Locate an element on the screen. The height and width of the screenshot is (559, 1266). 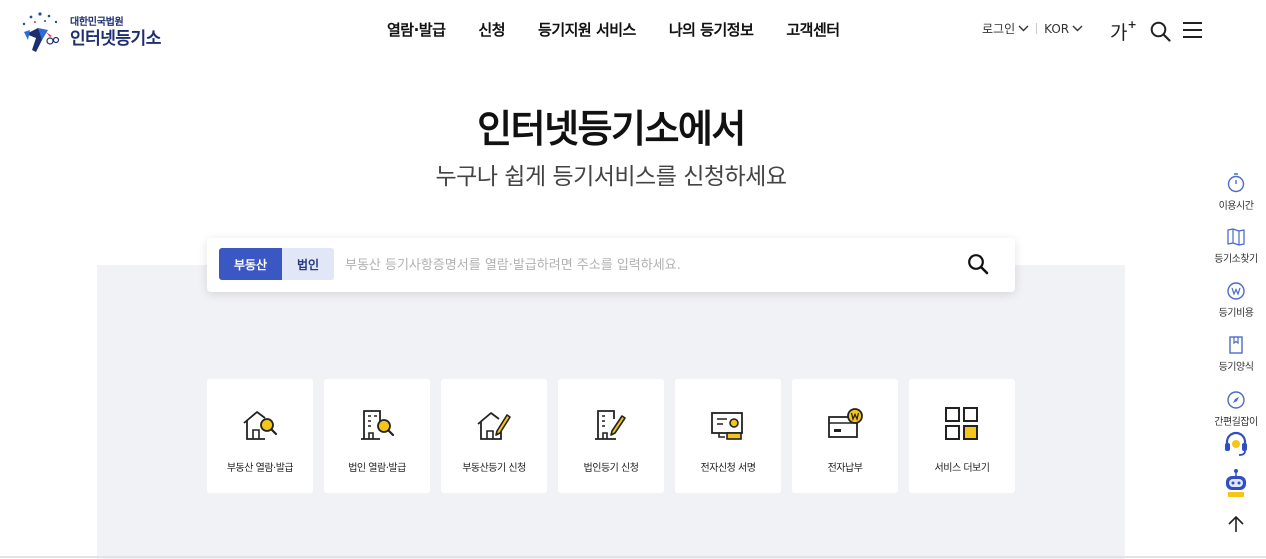
service-card-label: 부동산등기 신청 is located at coordinates (494, 468).